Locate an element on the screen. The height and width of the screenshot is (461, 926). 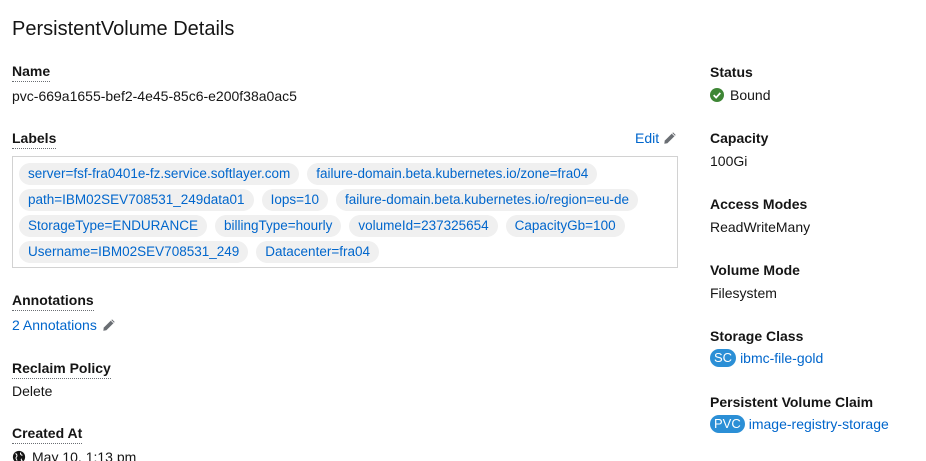
name-term: Name is located at coordinates (31, 72).